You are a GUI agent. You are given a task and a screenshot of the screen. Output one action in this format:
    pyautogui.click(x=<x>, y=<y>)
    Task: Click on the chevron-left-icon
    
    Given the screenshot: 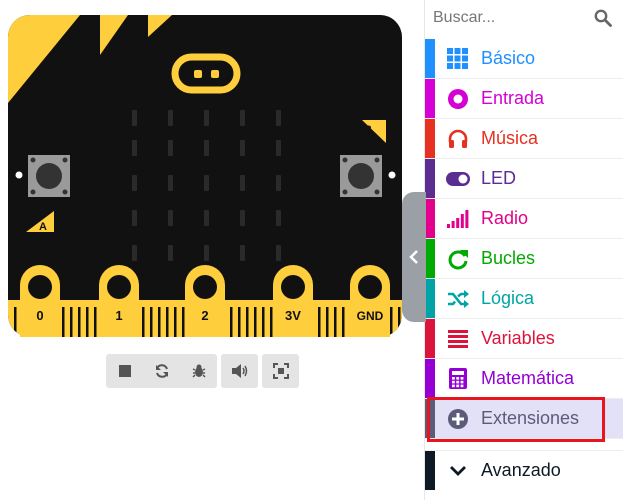 What is the action you would take?
    pyautogui.click(x=413, y=257)
    